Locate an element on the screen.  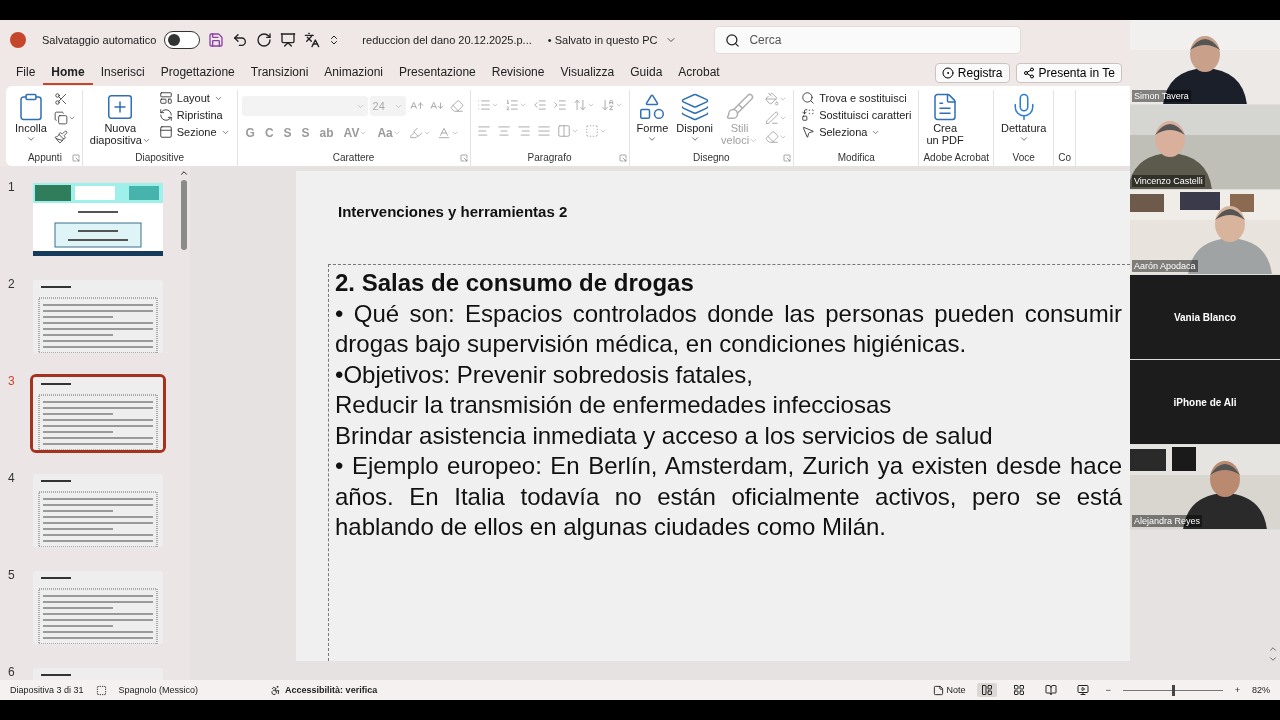
menu-tab: Progettazione is located at coordinates (197, 73).